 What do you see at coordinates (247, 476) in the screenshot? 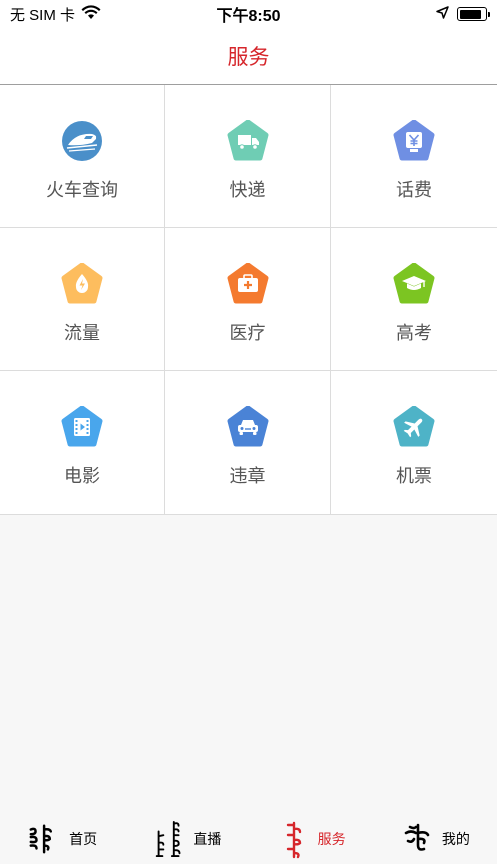
I see `service-label: 违章` at bounding box center [247, 476].